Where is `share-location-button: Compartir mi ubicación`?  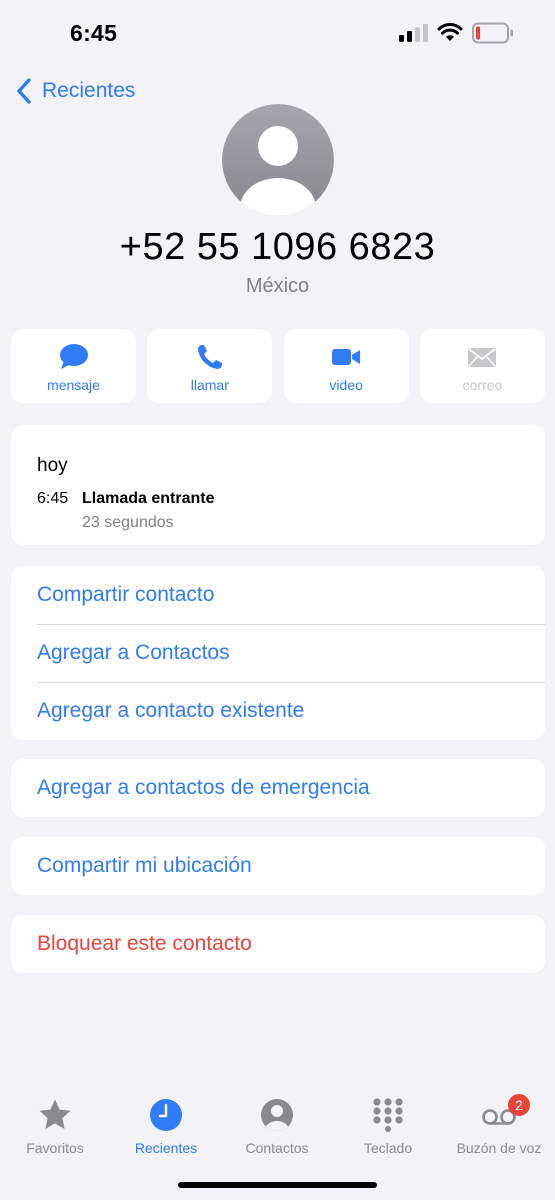
share-location-button: Compartir mi ubicación is located at coordinates (278, 866).